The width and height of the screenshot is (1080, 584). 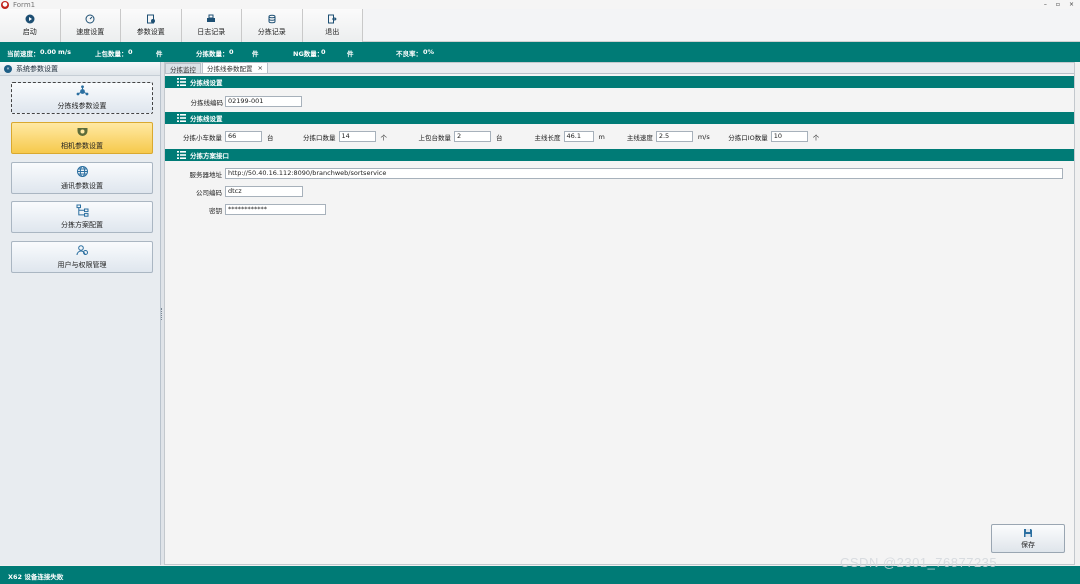 I want to click on sidebar-item-sort-plan: 分拣方案配置, so click(x=82, y=217).